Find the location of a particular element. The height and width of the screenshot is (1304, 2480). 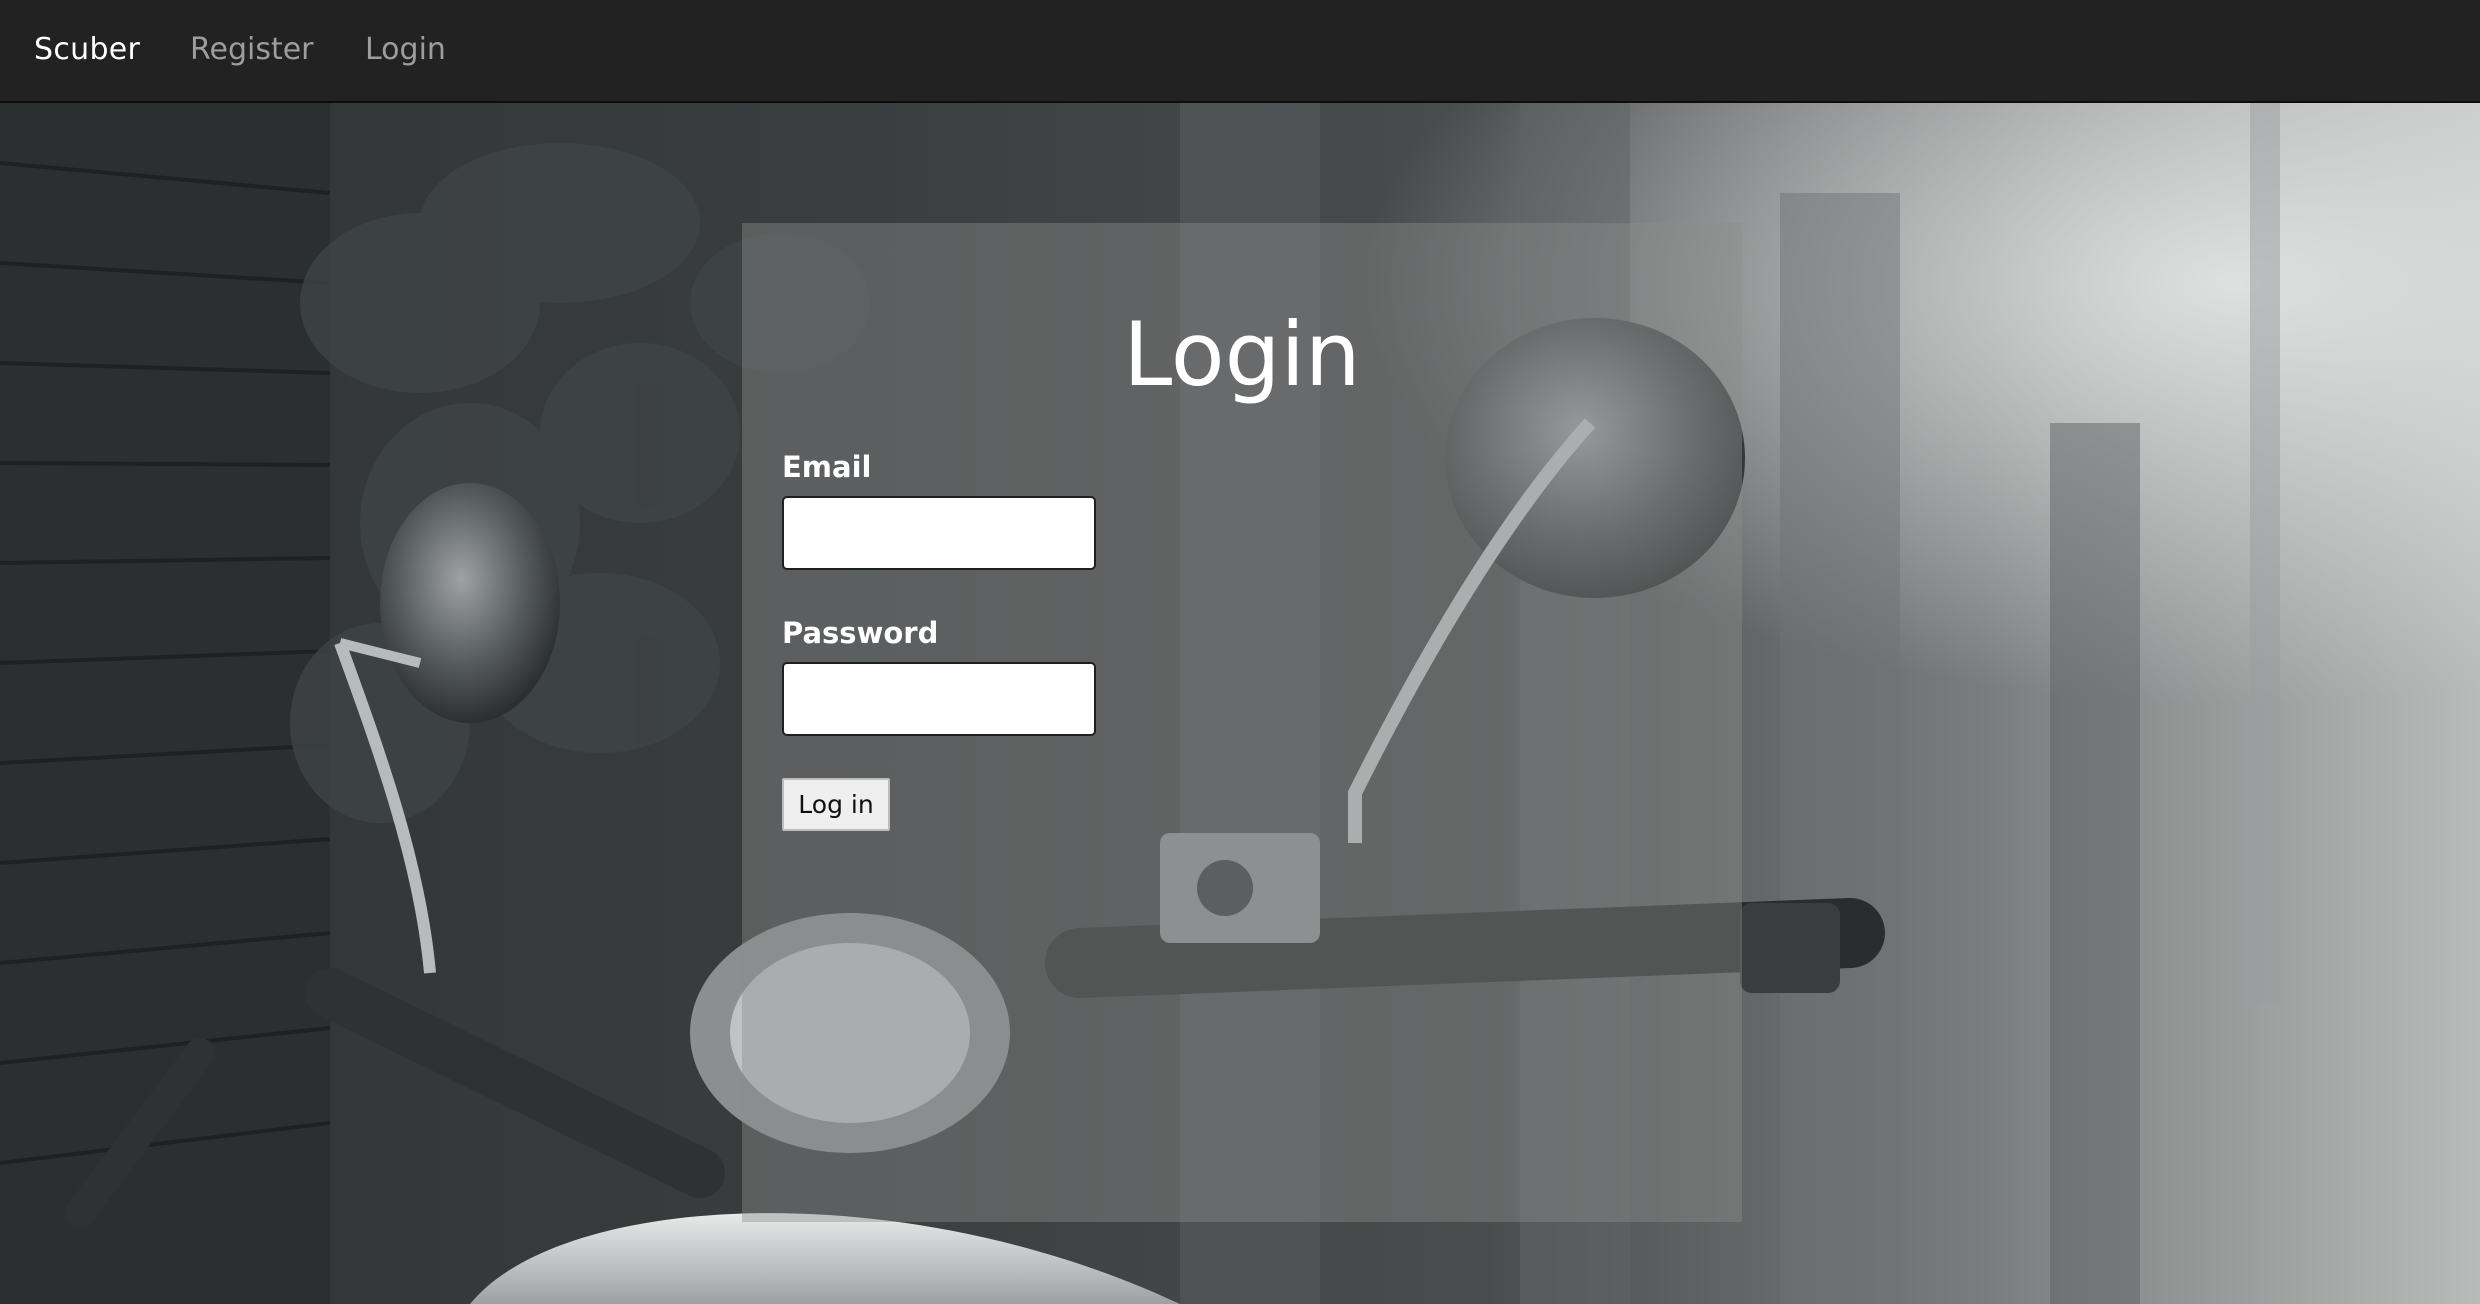

nav-link-register: Register is located at coordinates (252, 50).